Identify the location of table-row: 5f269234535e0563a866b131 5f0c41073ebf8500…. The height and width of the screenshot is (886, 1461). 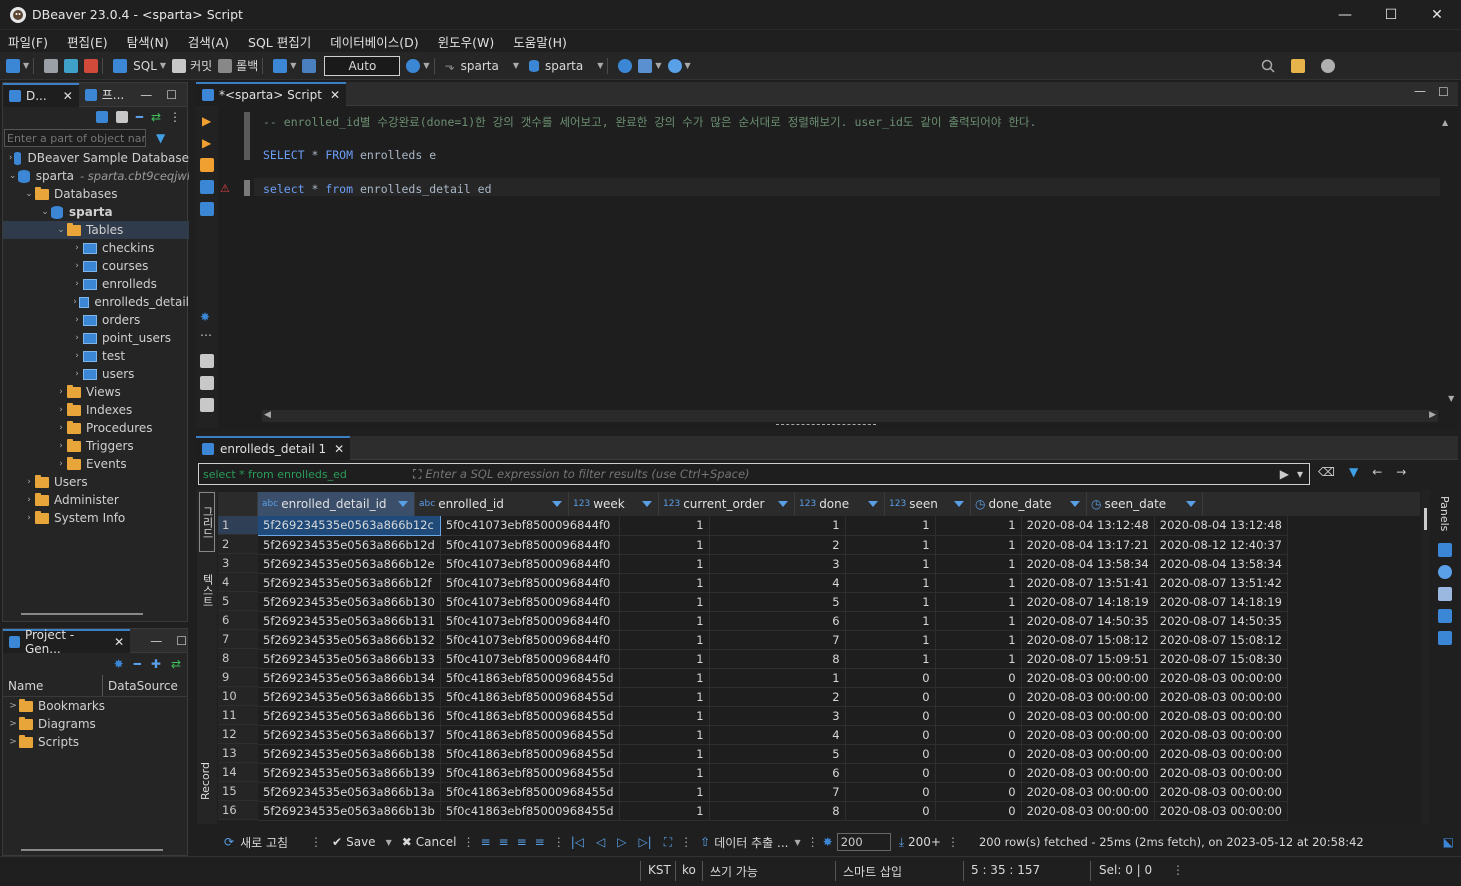
(773, 621).